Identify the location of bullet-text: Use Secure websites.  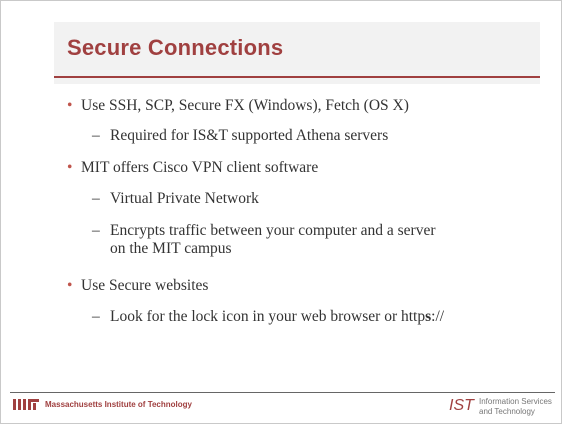
(145, 285).